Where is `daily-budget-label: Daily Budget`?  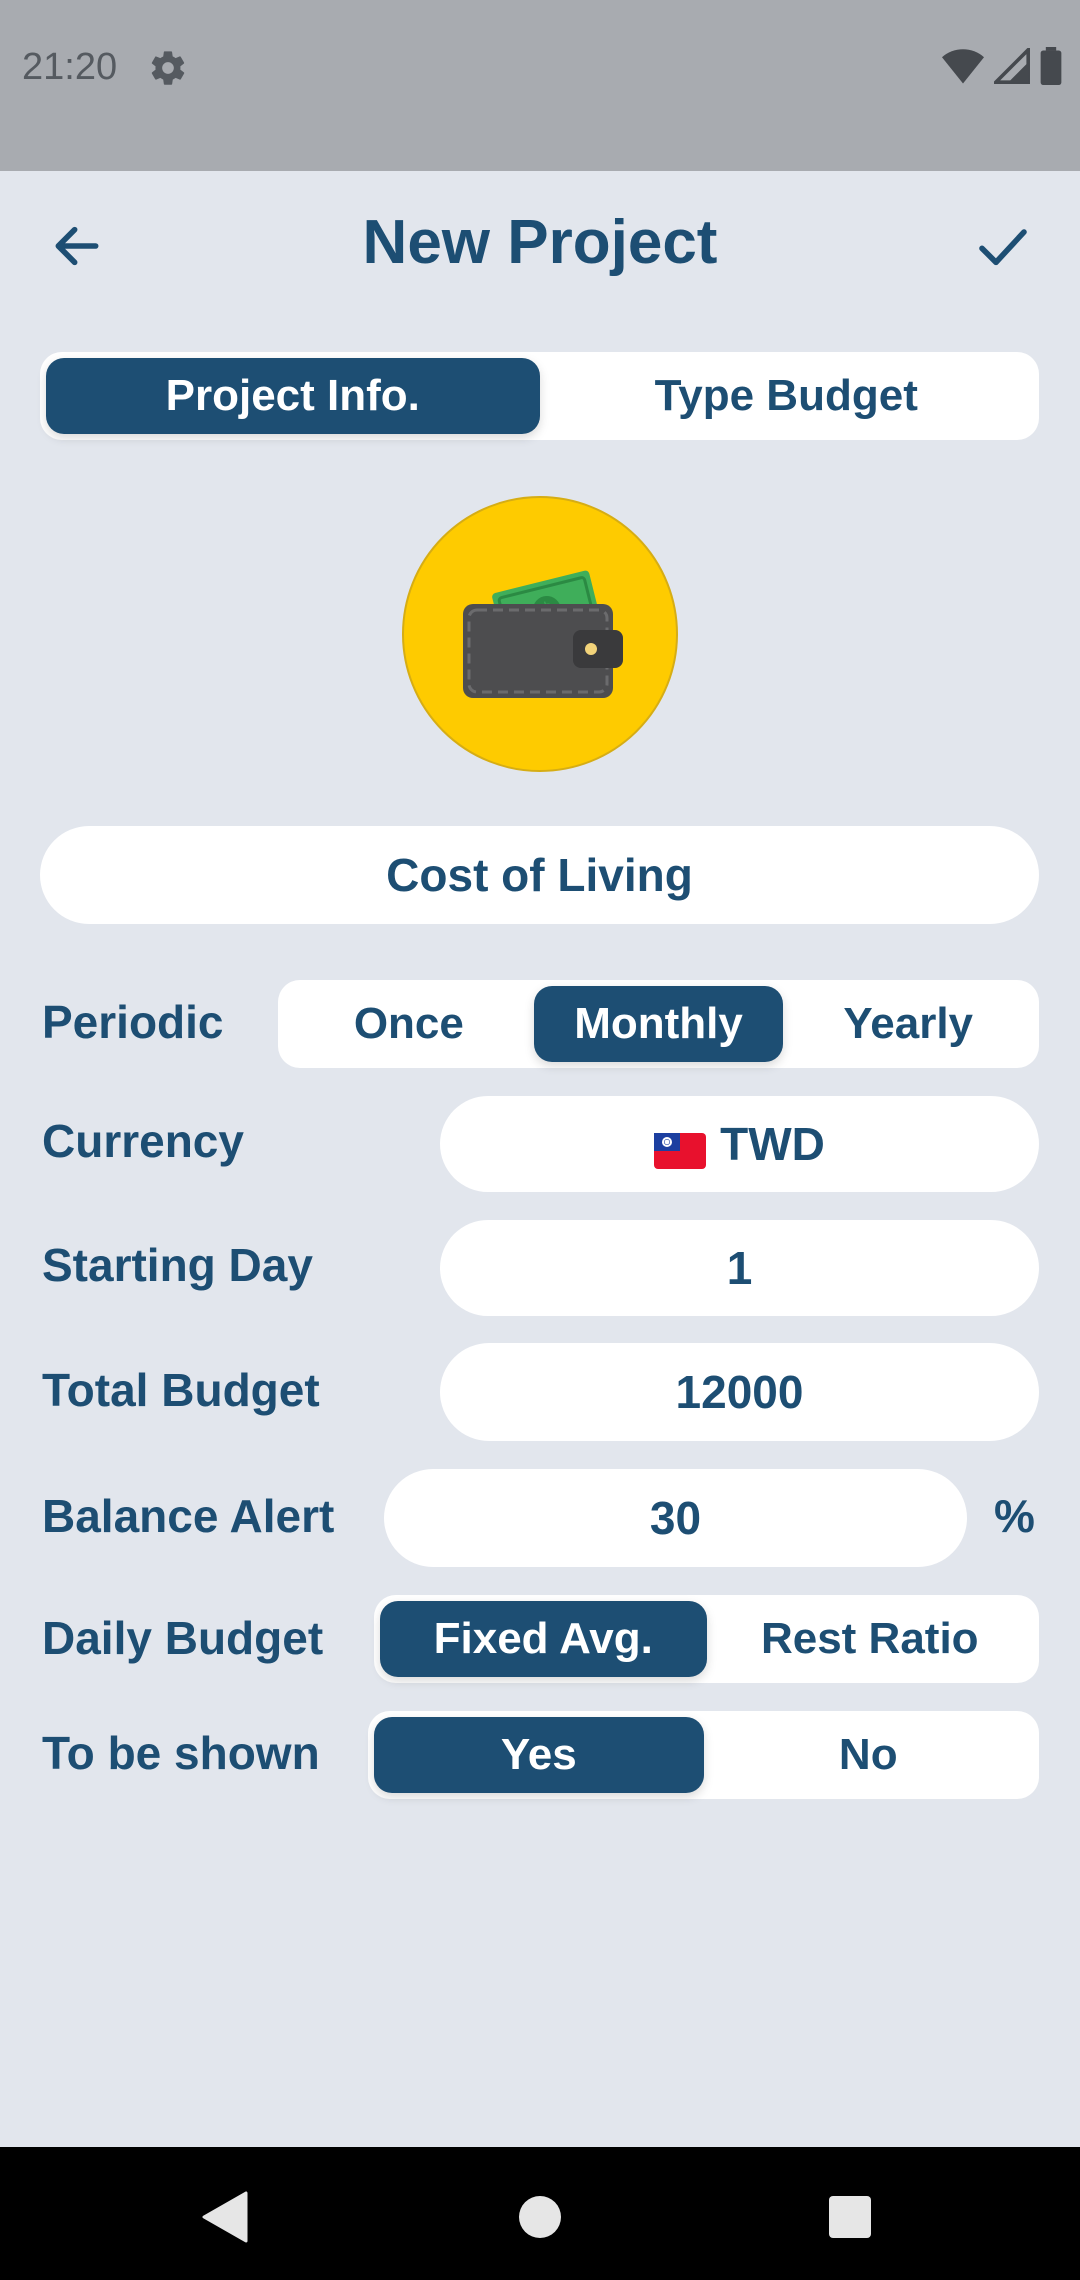 daily-budget-label: Daily Budget is located at coordinates (183, 1638).